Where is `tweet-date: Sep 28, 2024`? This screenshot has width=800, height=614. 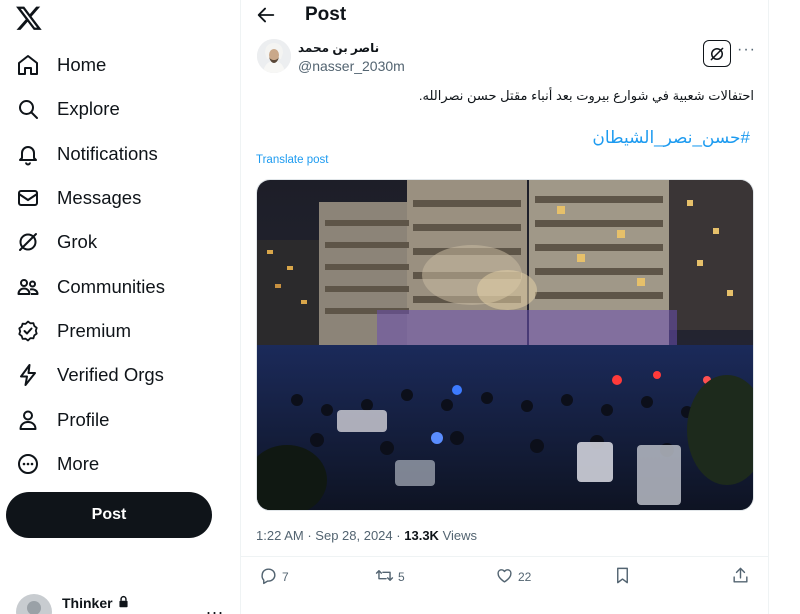
tweet-date: Sep 28, 2024 is located at coordinates (353, 535).